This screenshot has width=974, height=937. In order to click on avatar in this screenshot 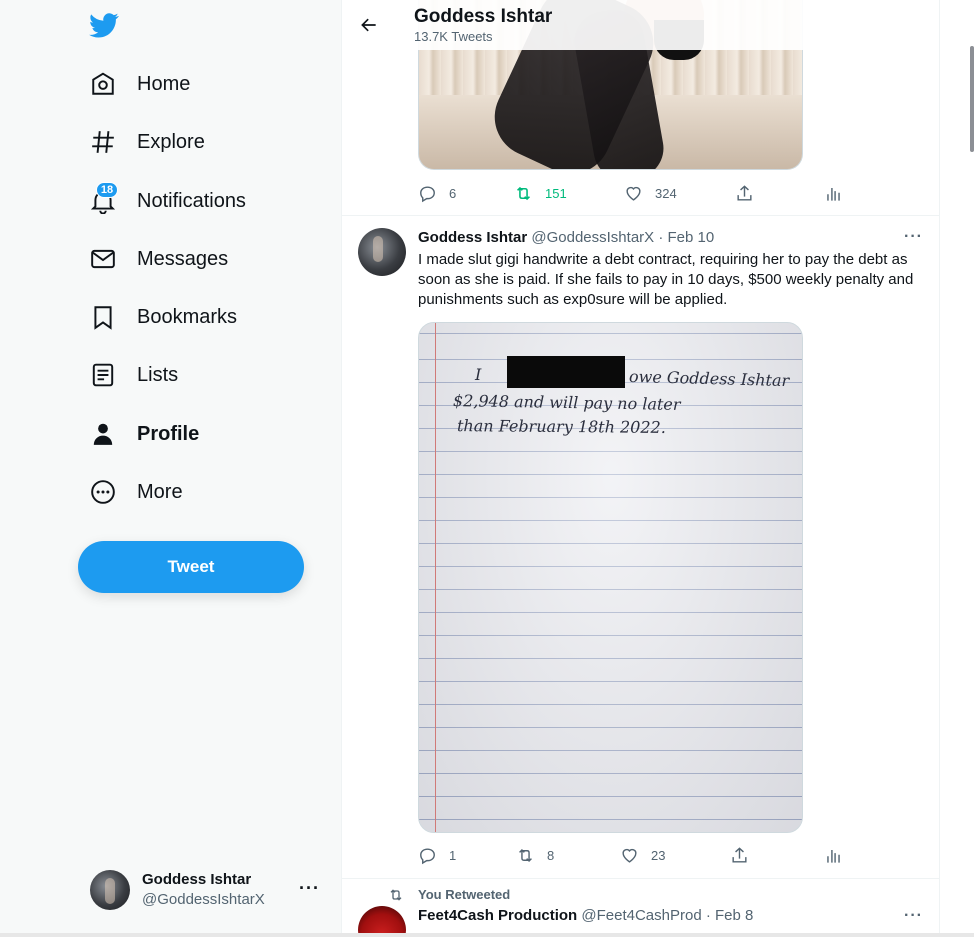, I will do `click(110, 890)`.